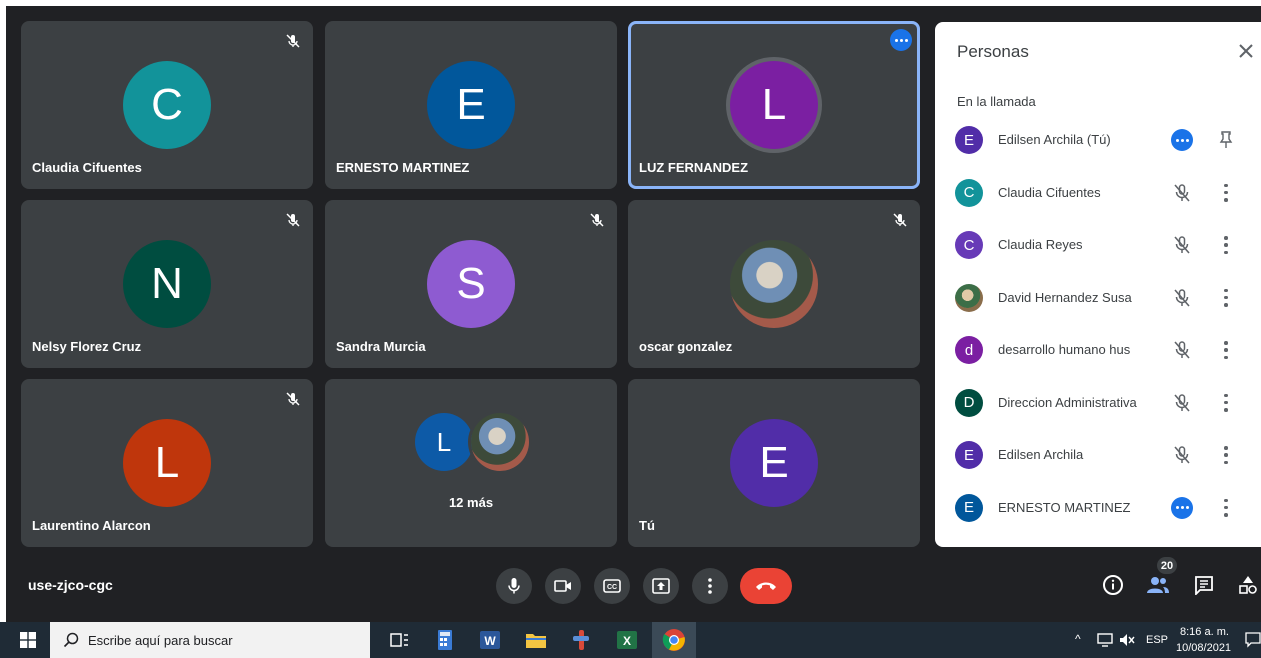  What do you see at coordinates (160, 640) in the screenshot?
I see `search-placeholder: Escribe aquí para buscar` at bounding box center [160, 640].